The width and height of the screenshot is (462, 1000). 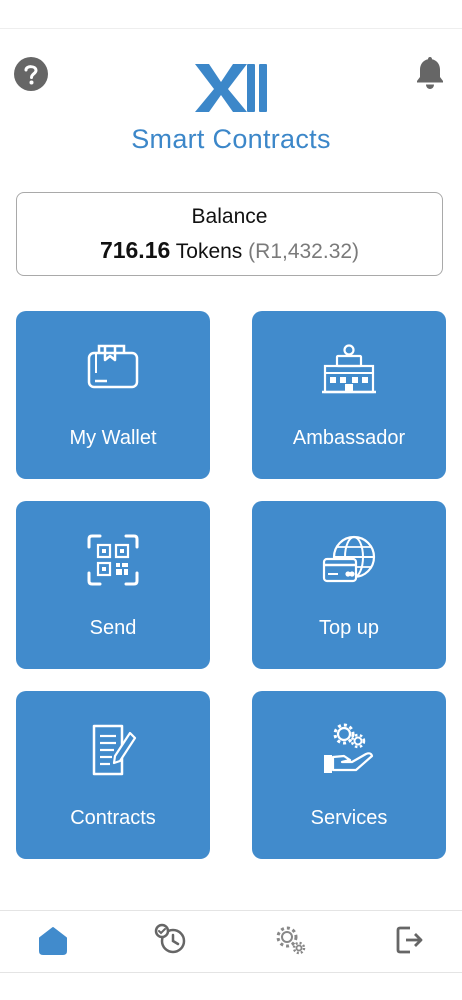 I want to click on document-pen-icon, so click(x=114, y=750).